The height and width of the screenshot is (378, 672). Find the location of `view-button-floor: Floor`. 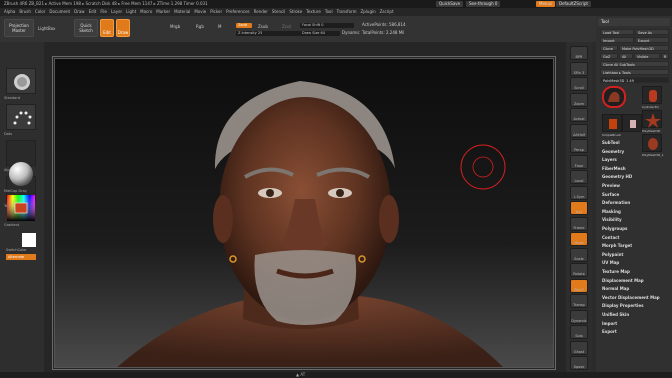

view-button-floor: Floor is located at coordinates (579, 161).